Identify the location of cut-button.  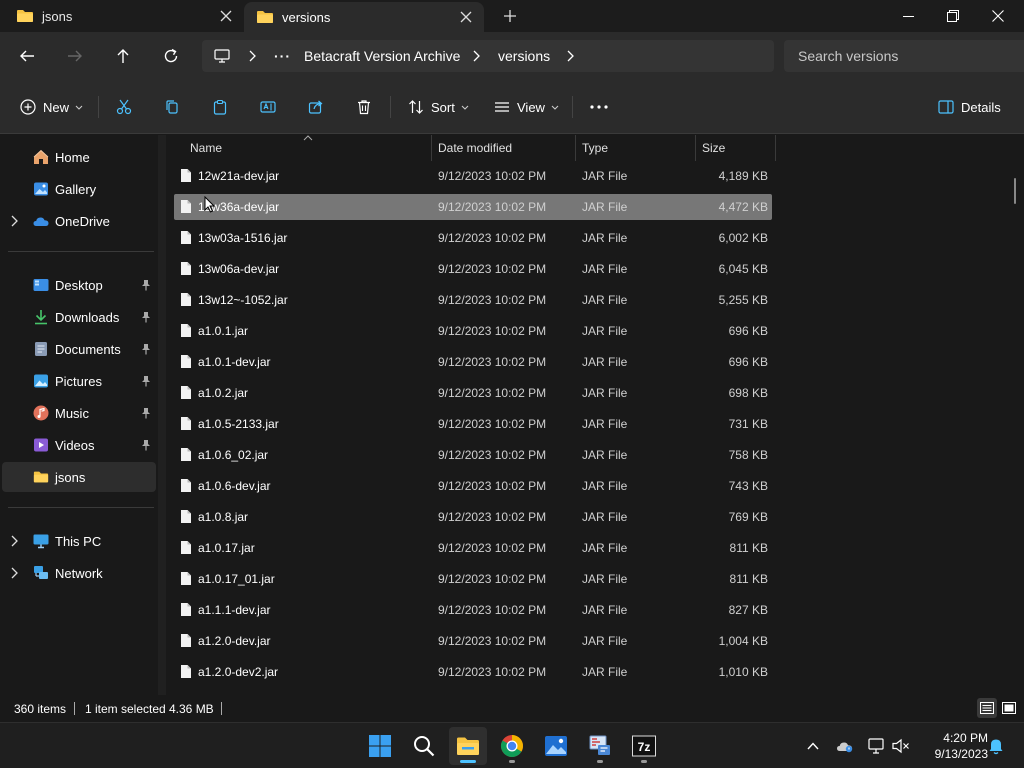
(124, 107).